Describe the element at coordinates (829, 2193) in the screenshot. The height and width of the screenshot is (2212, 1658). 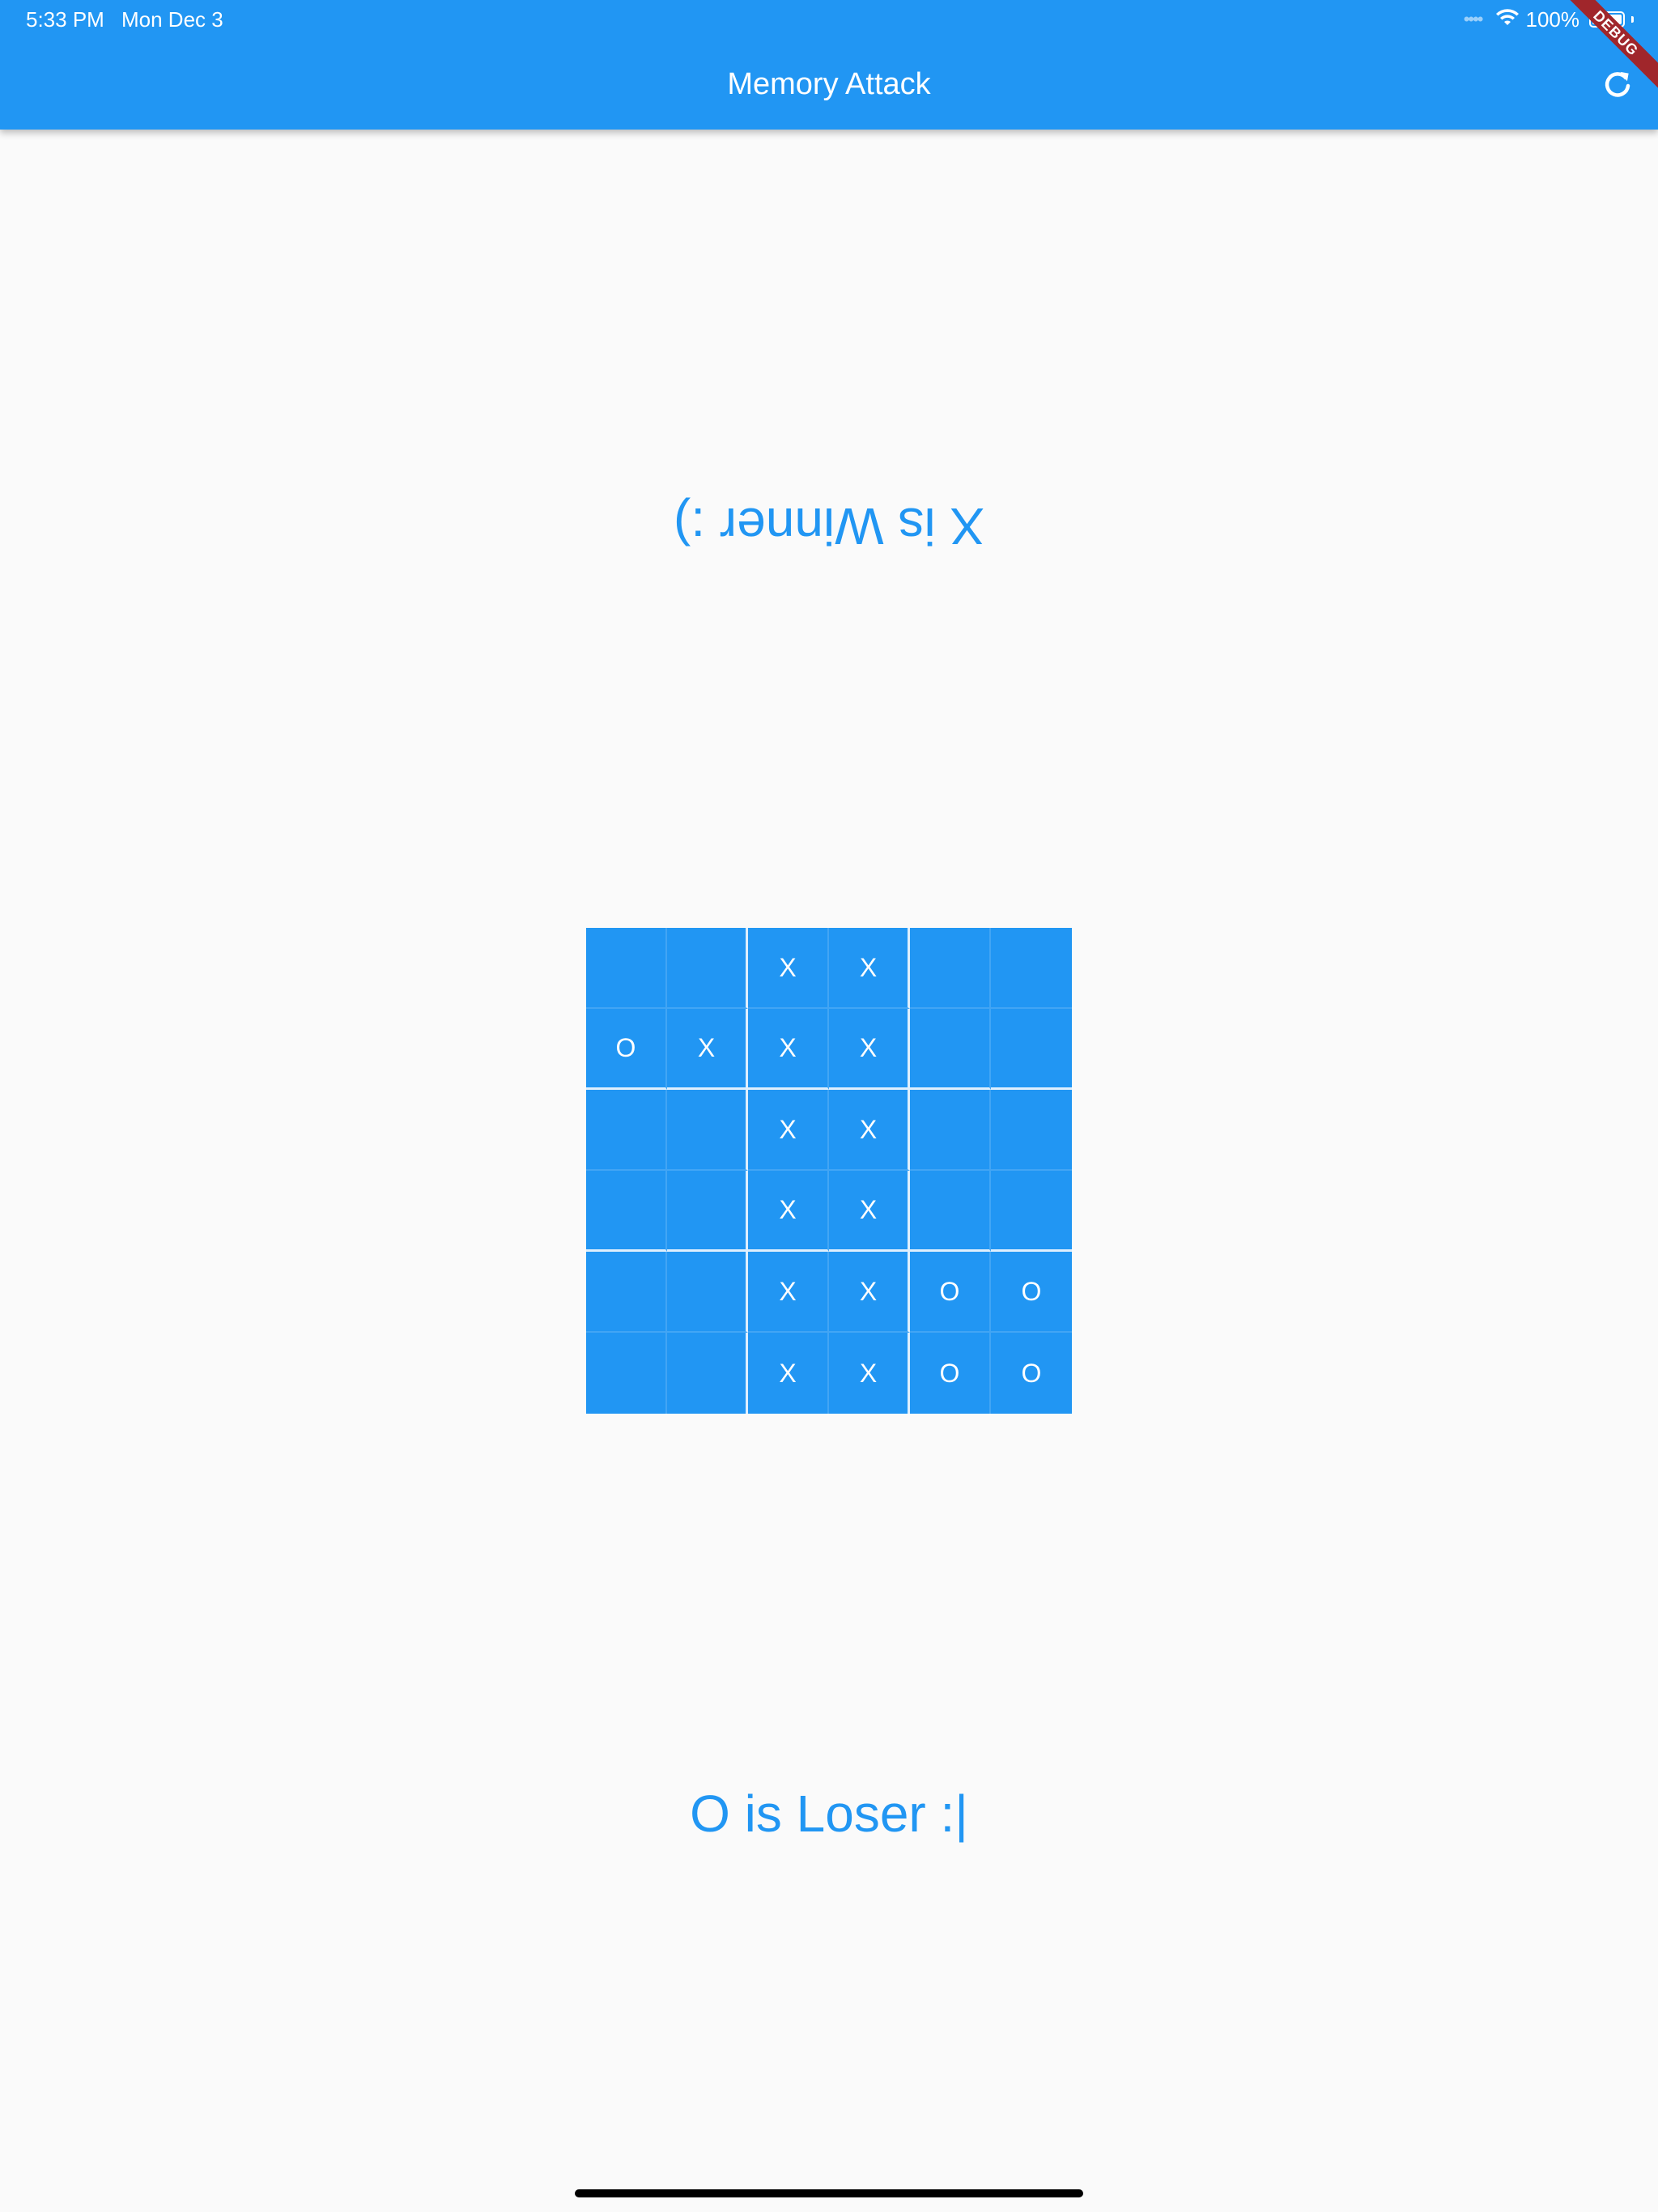
I see `home-indicator` at that location.